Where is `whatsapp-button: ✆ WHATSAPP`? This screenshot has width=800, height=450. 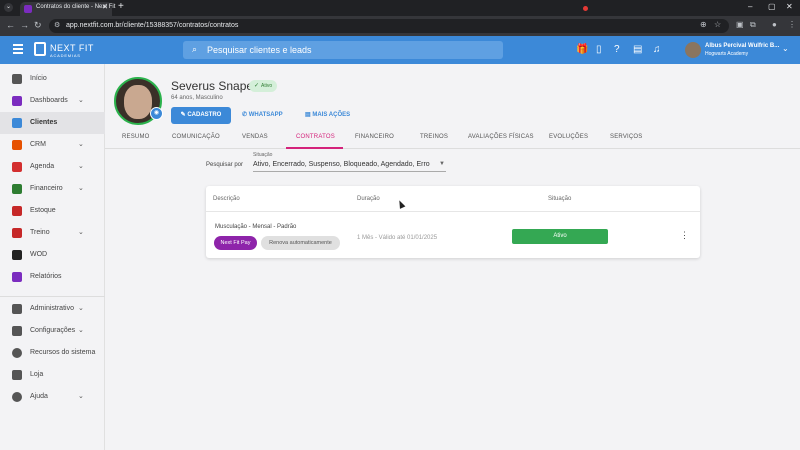 whatsapp-button: ✆ WHATSAPP is located at coordinates (262, 115).